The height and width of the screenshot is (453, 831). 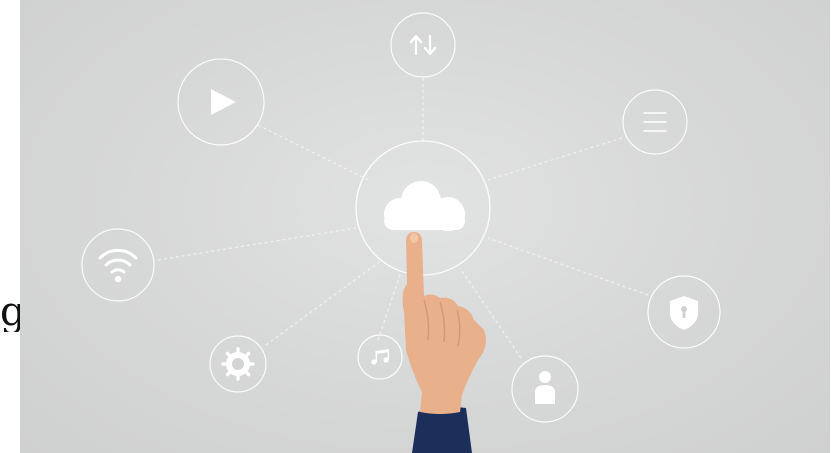 What do you see at coordinates (223, 102) in the screenshot?
I see `play-icon` at bounding box center [223, 102].